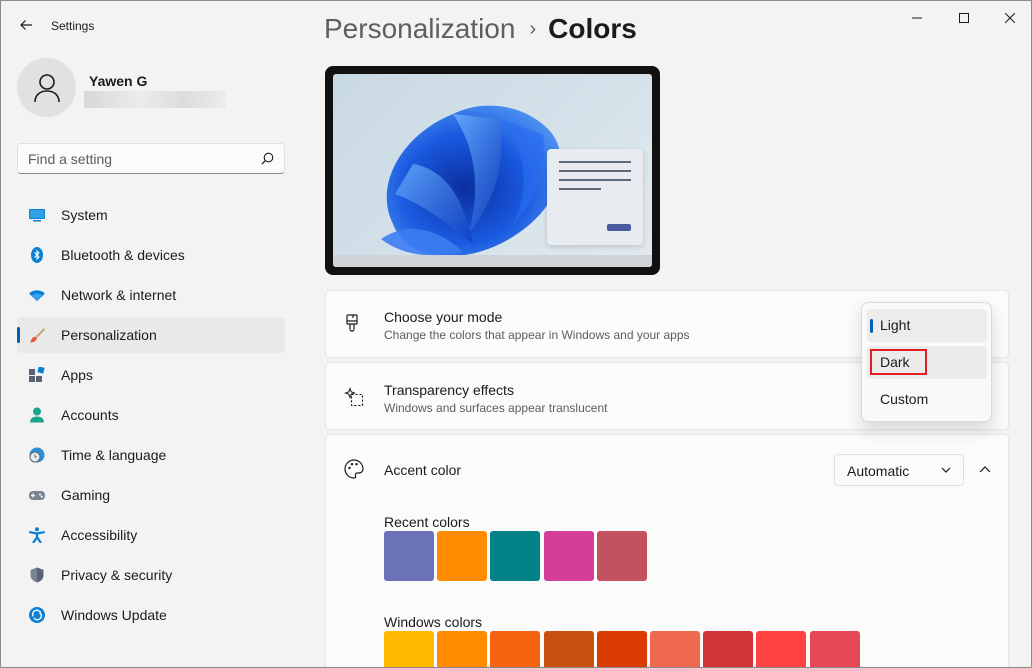 The image size is (1032, 668). I want to click on sidebar-item-label: Privacy & security, so click(117, 575).